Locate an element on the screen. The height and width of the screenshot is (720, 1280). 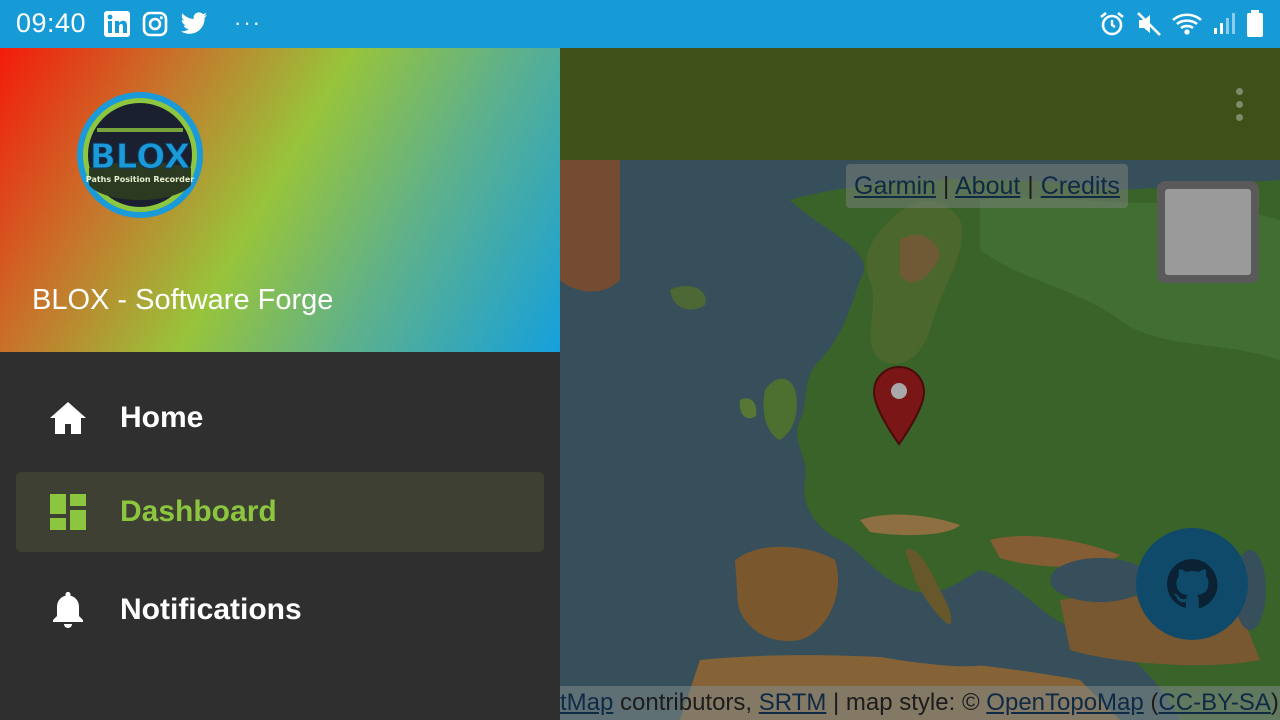
instagram-icon is located at coordinates (155, 26).